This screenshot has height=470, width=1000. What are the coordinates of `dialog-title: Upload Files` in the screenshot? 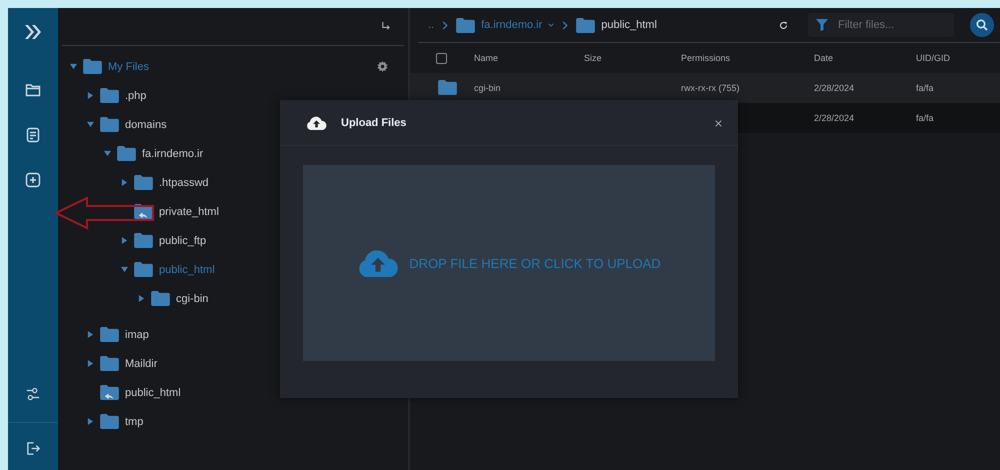 It's located at (373, 122).